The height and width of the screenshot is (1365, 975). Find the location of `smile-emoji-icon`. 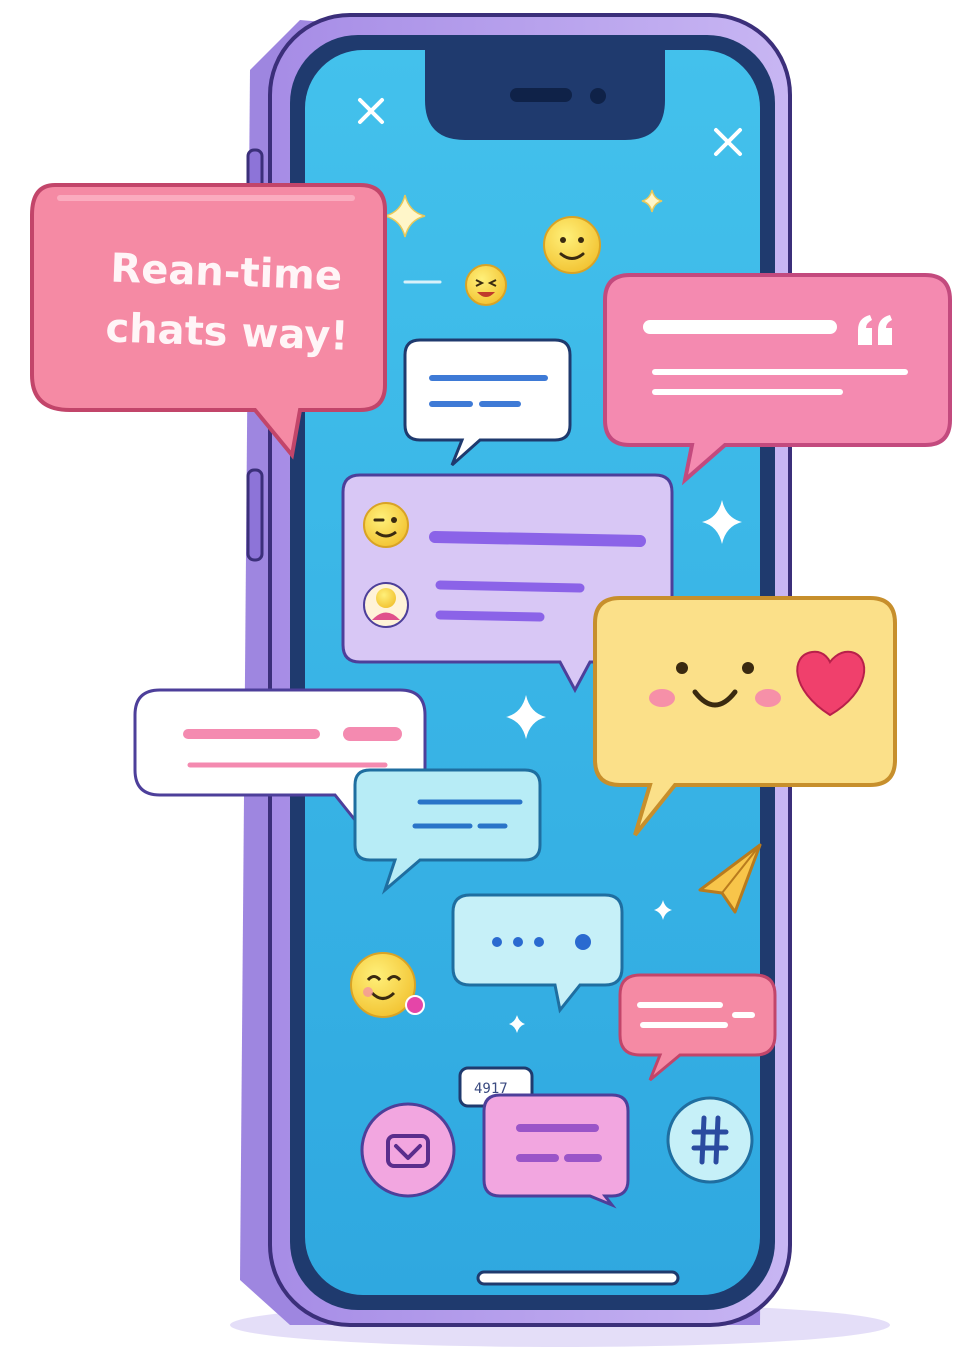

smile-emoji-icon is located at coordinates (572, 245).